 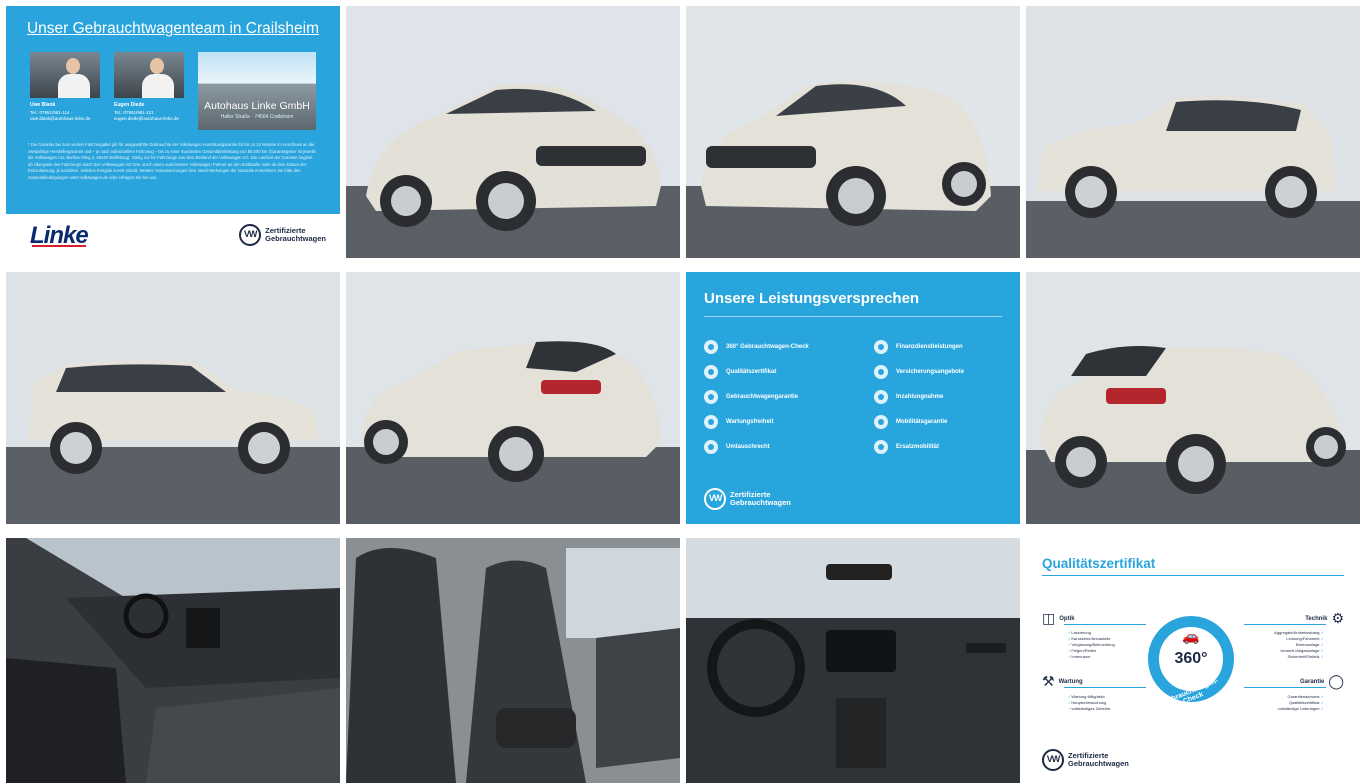 What do you see at coordinates (173, 28) in the screenshot?
I see `team-heading: Unser Gebrauchtwagenteam in Crailsheim` at bounding box center [173, 28].